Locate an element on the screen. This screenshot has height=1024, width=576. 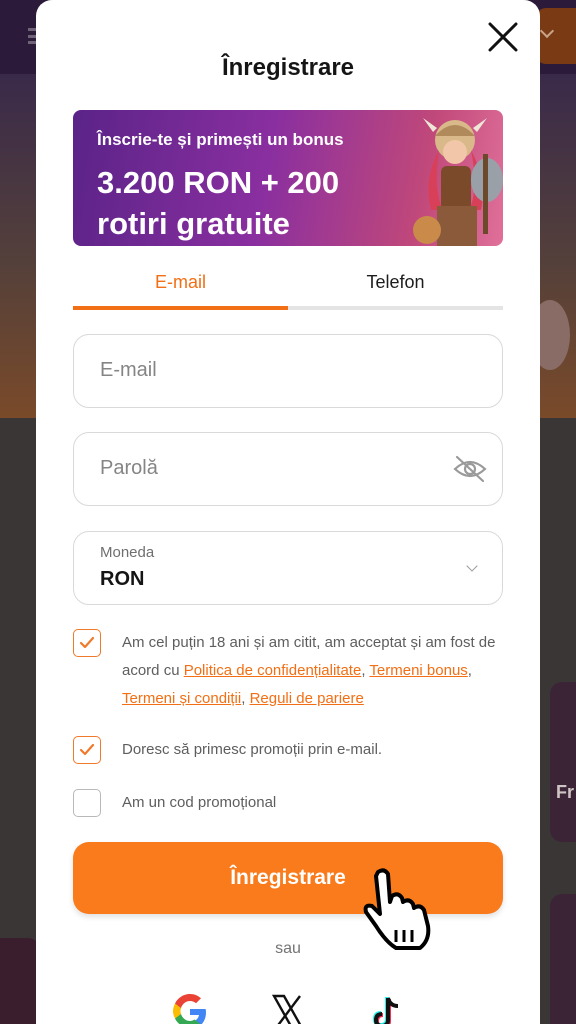
google-icon is located at coordinates (190, 1008).